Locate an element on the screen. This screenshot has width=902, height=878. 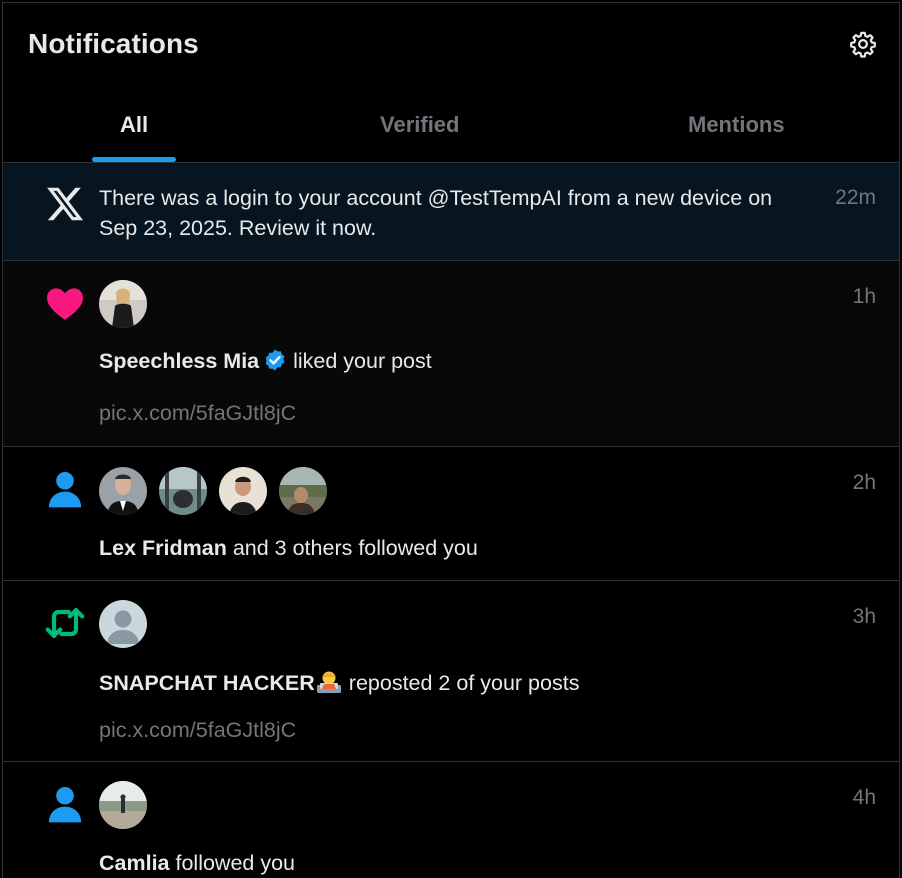
x-logo-icon is located at coordinates (65, 204).